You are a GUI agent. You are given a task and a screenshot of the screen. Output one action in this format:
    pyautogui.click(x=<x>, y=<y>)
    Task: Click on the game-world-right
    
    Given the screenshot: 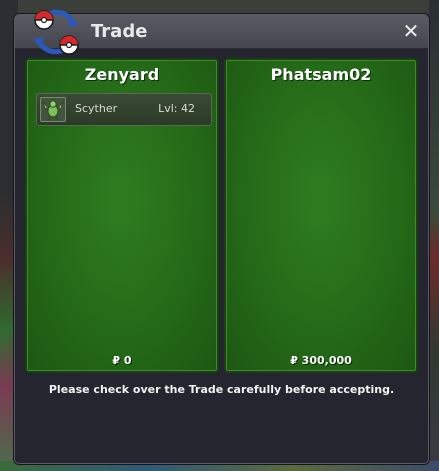 What is the action you would take?
    pyautogui.click(x=434, y=235)
    